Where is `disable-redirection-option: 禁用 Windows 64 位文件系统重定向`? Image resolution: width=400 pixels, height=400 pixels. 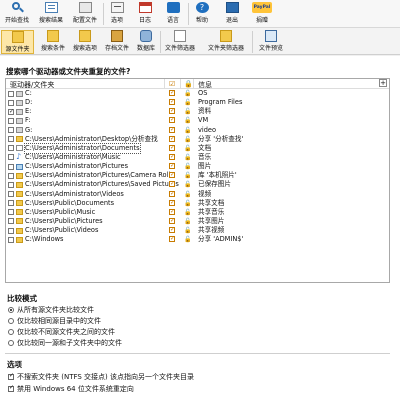
disable-redirection-option: 禁用 Windows 64 位文件系统重定向 is located at coordinates (71, 389).